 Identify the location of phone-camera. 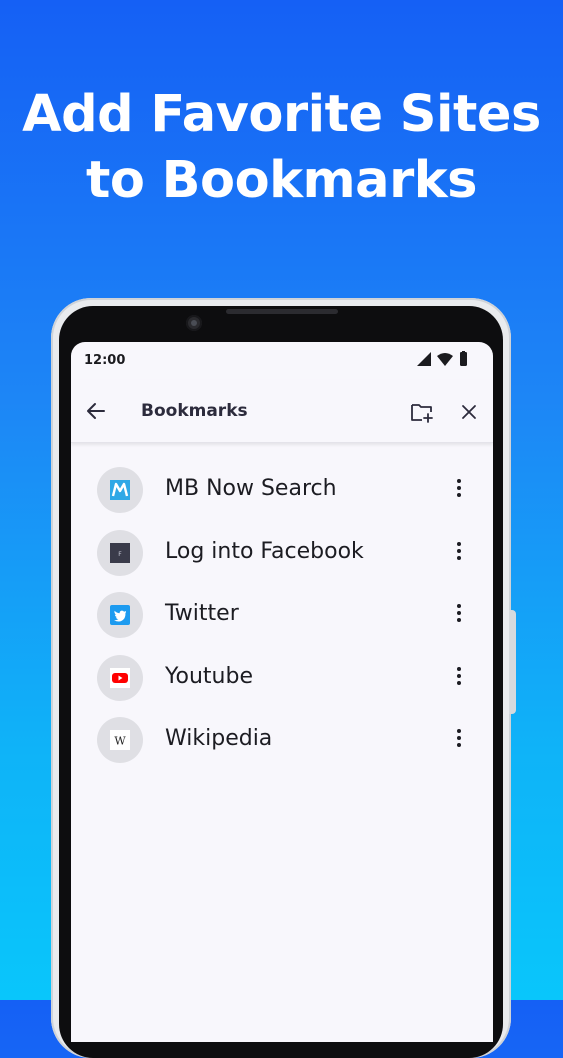
(194, 323).